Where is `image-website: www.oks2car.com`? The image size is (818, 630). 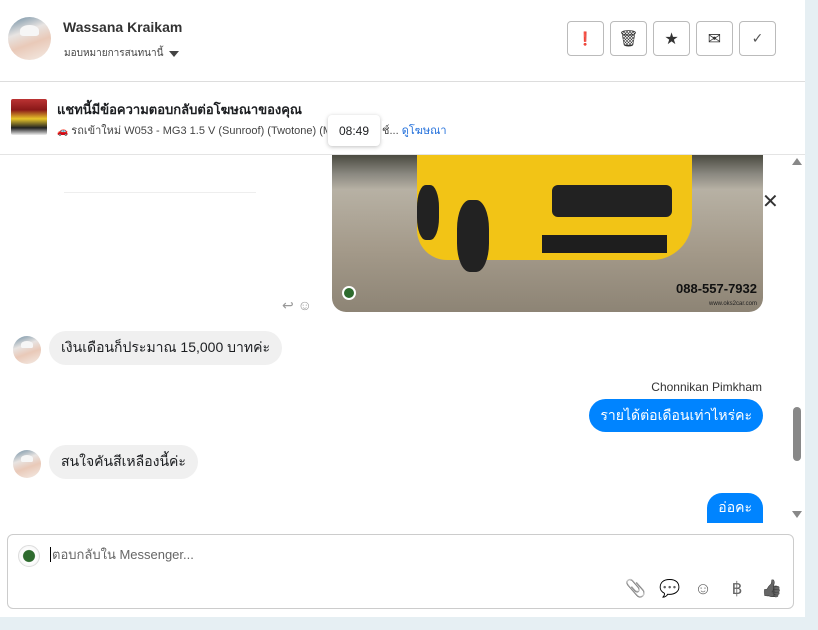
image-website: www.oks2car.com is located at coordinates (732, 304).